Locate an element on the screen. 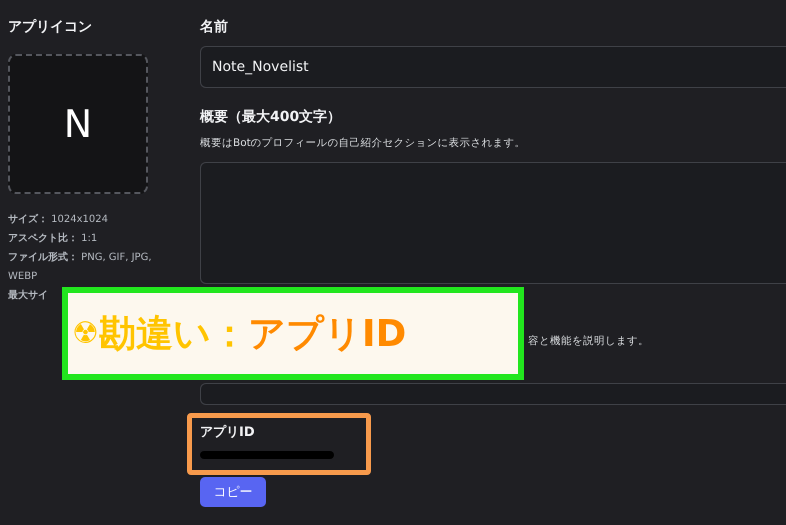  field-label: アプリID is located at coordinates (228, 432).